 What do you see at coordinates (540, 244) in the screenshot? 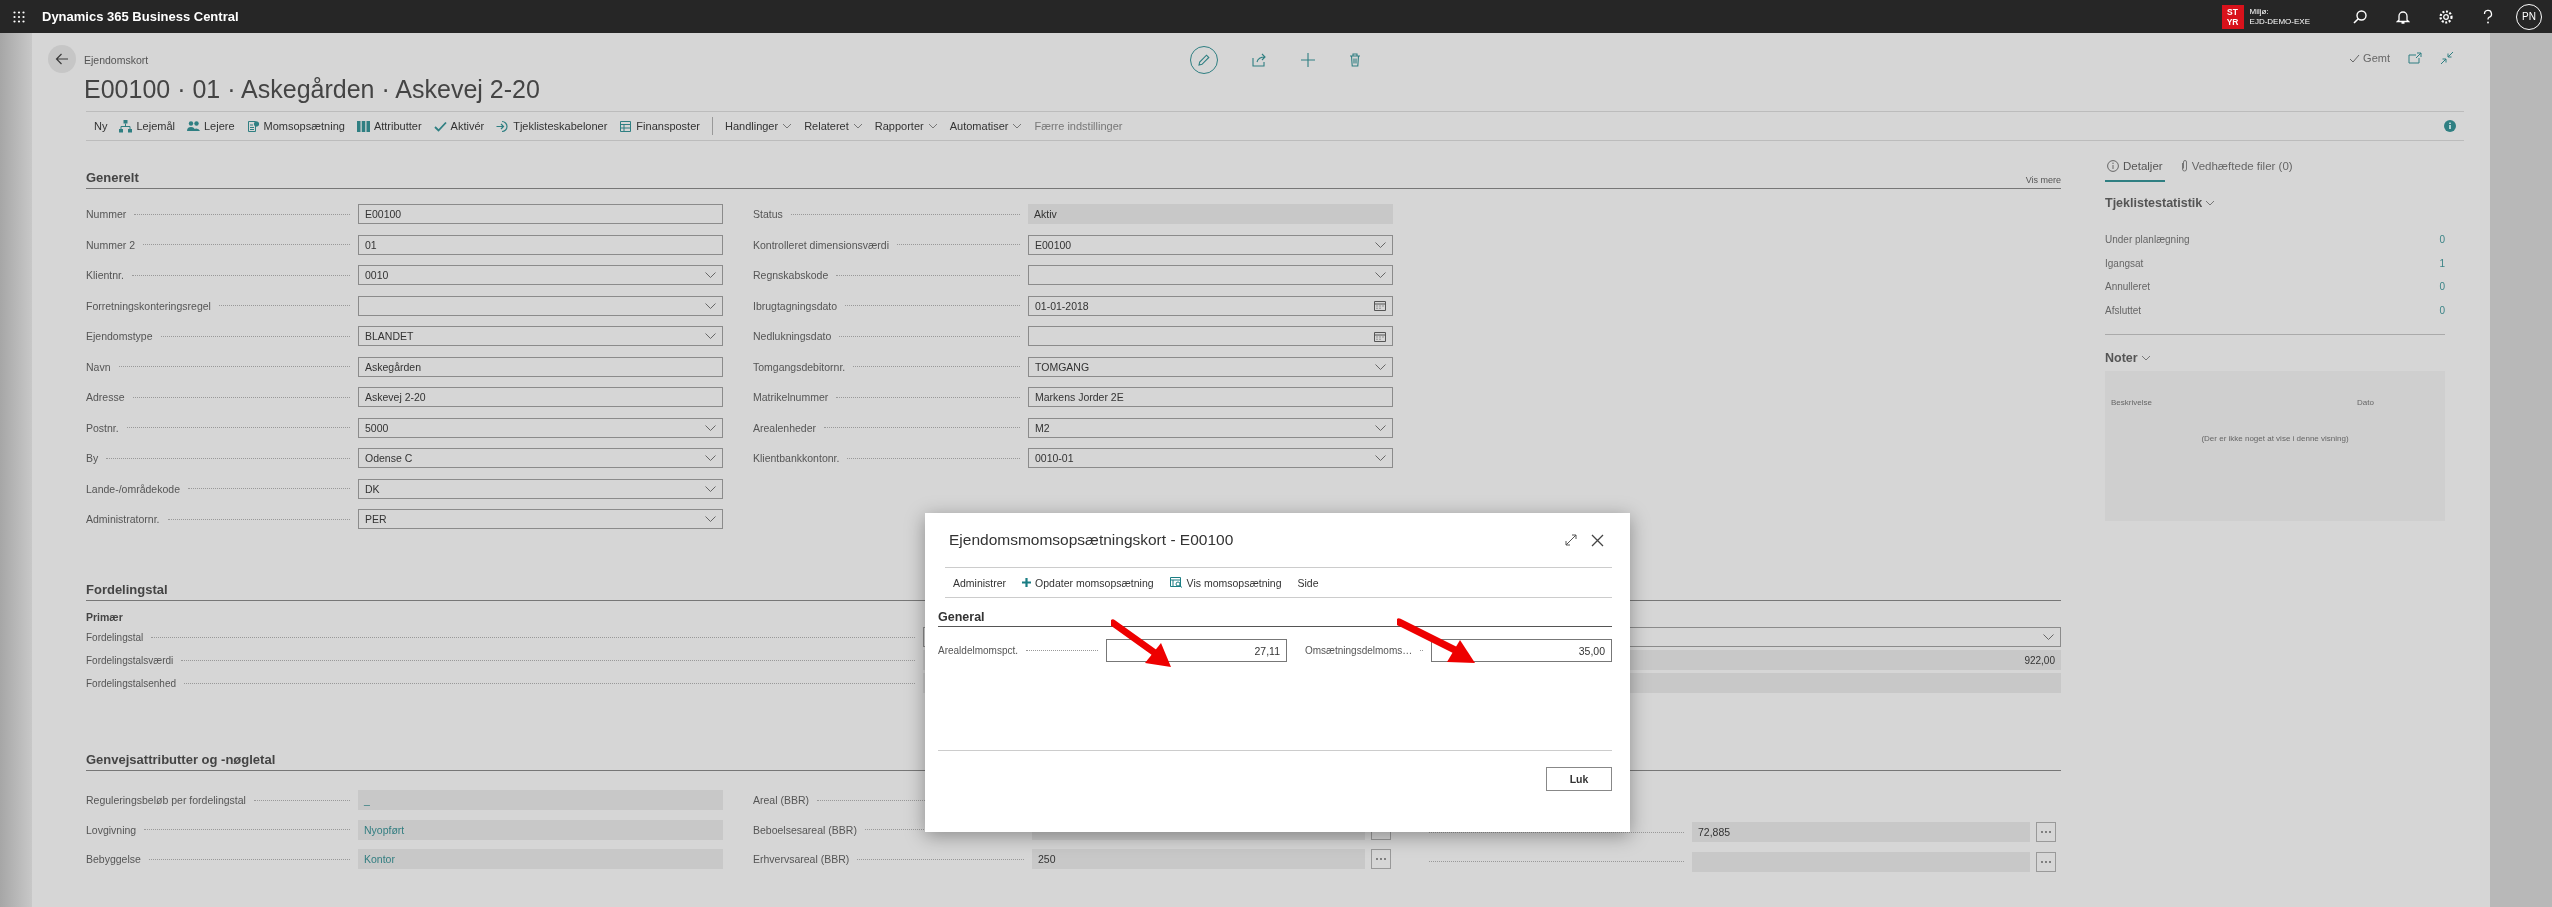
I see `input-field: 01` at bounding box center [540, 244].